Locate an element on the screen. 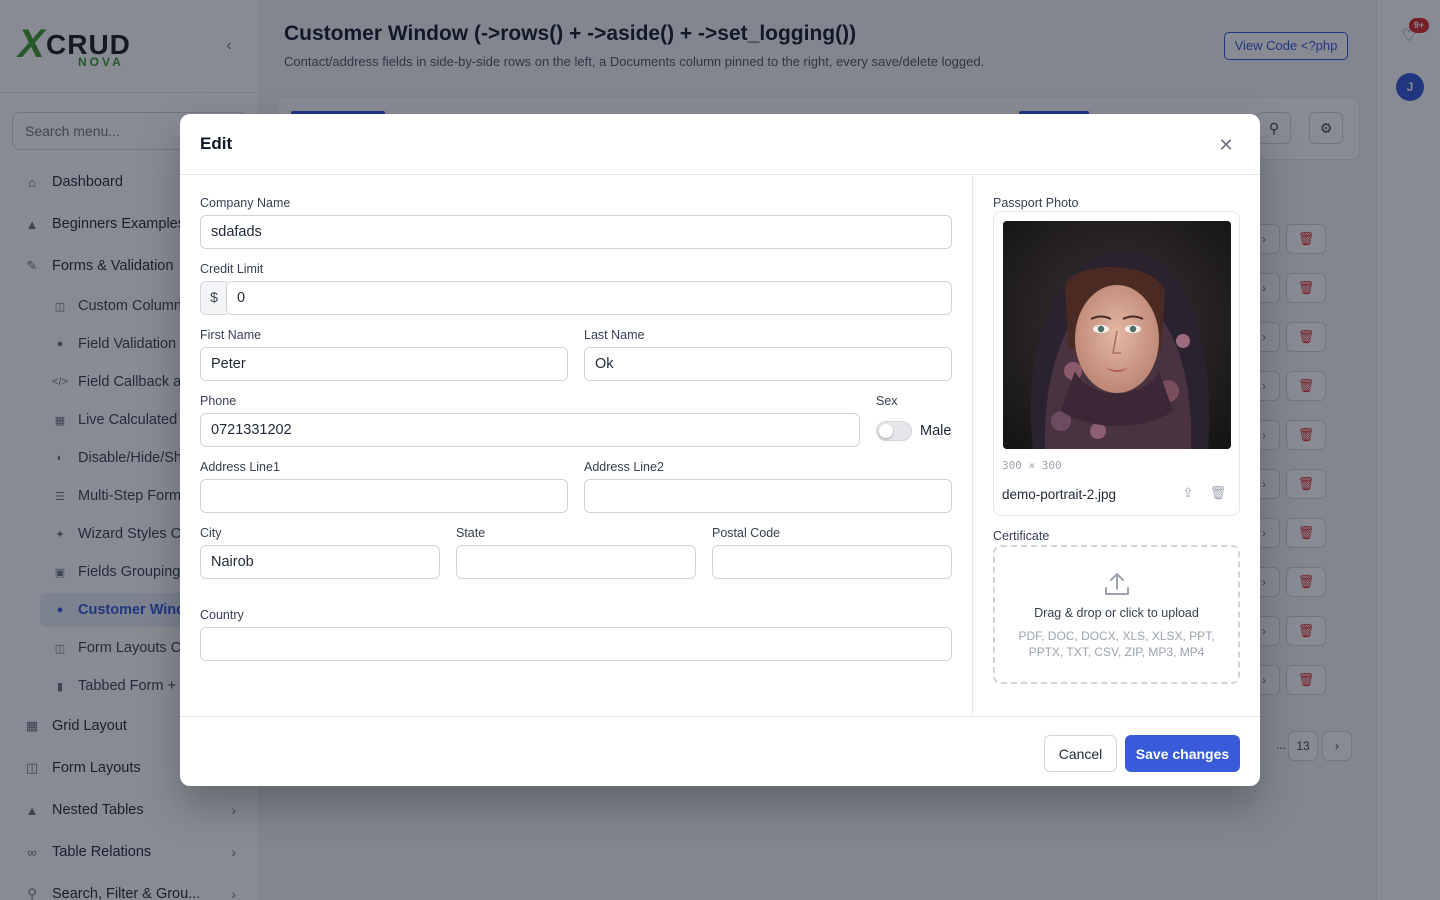 The image size is (1440, 900). address-line1-label: Address Line1 is located at coordinates (240, 467).